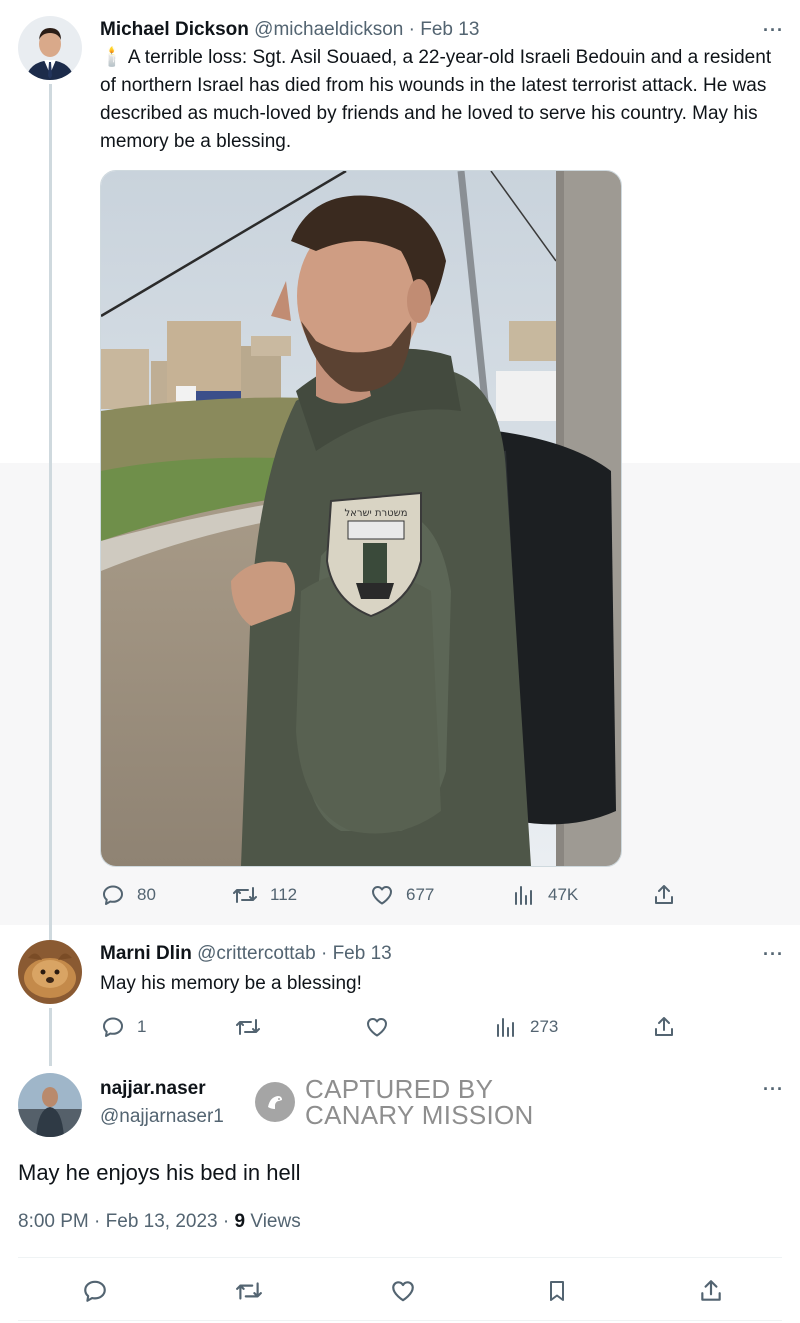 The height and width of the screenshot is (1323, 800). What do you see at coordinates (545, 895) in the screenshot?
I see `tweet1-views-button: 47K` at bounding box center [545, 895].